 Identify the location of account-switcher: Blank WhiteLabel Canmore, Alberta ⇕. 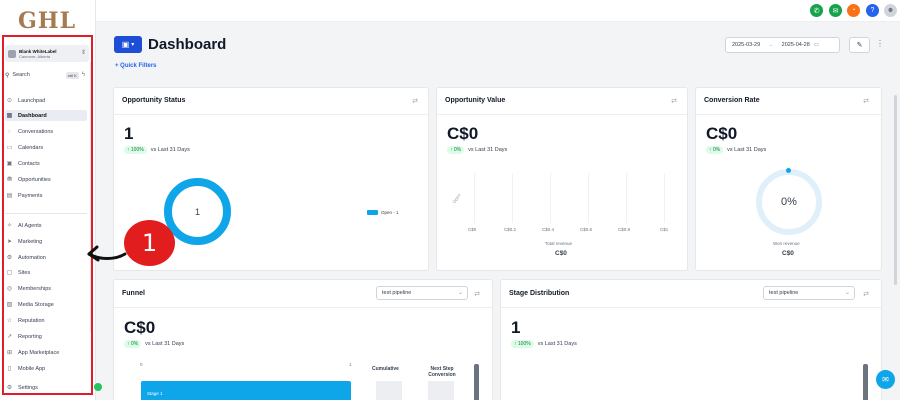
(47, 53).